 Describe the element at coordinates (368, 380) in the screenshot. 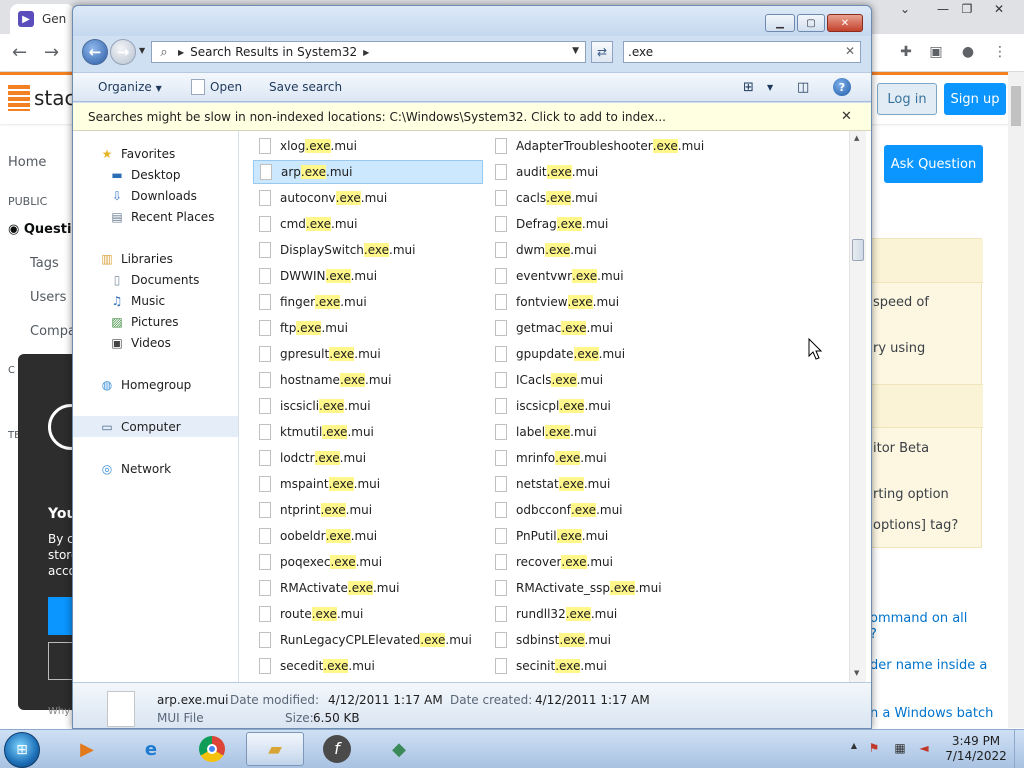

I see `file-item: hostname .exe .mui` at that location.